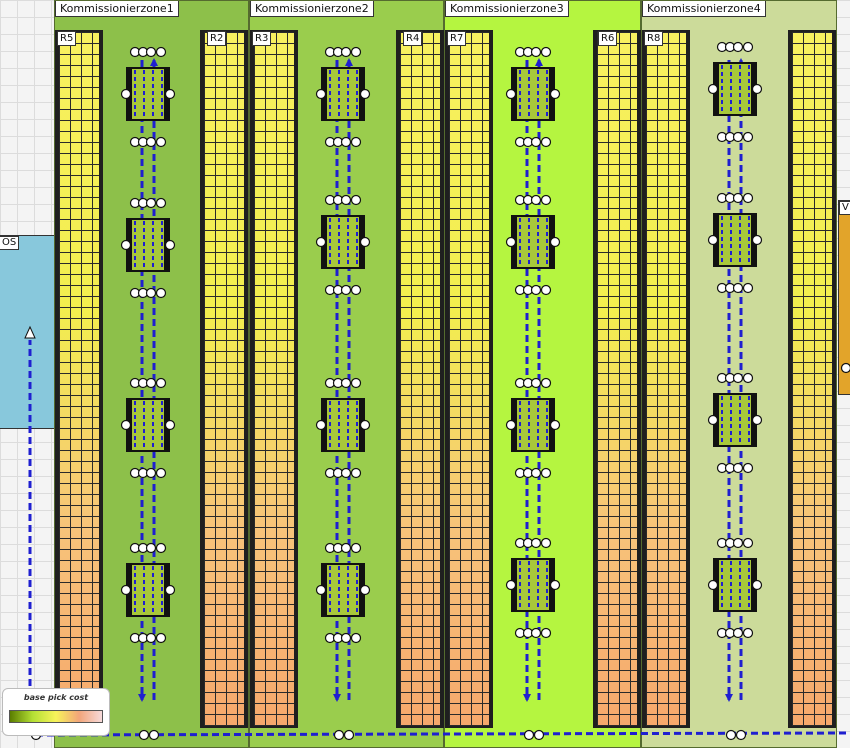  I want to click on legend-title: base pick cost, so click(56, 697).